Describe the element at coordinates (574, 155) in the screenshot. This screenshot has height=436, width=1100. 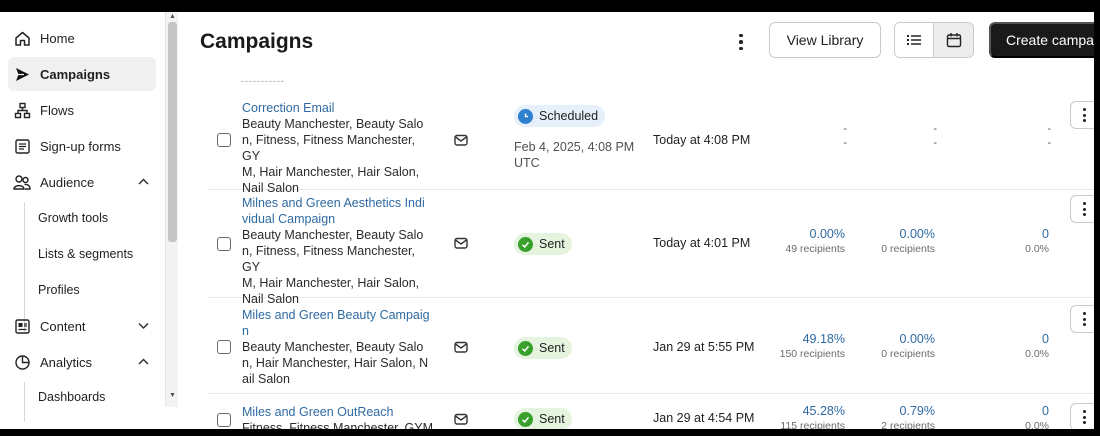
I see `scheduled-date: Feb 4, 2025, 4:08 PM UTC` at that location.